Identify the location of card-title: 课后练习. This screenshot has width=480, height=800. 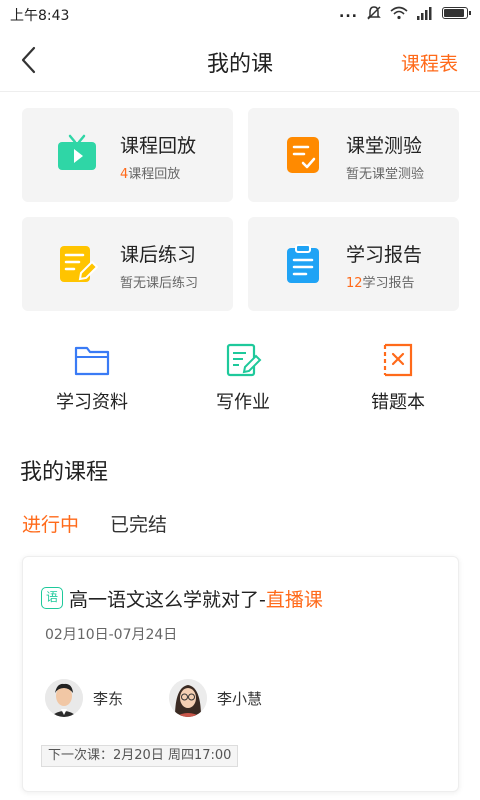
(158, 255).